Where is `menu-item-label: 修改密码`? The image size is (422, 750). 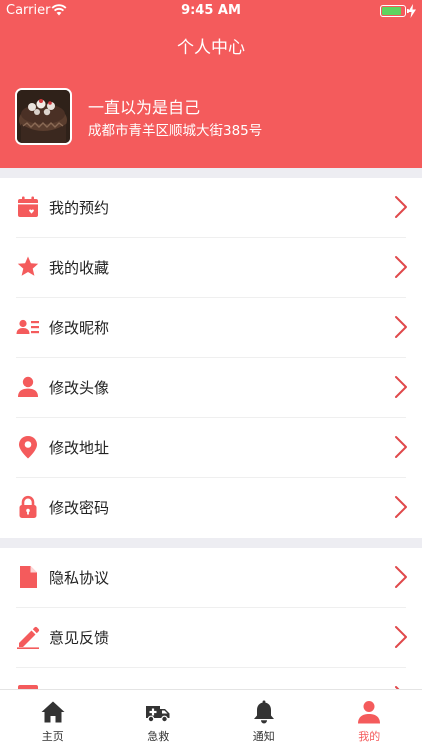
menu-item-label: 修改密码 is located at coordinates (79, 508).